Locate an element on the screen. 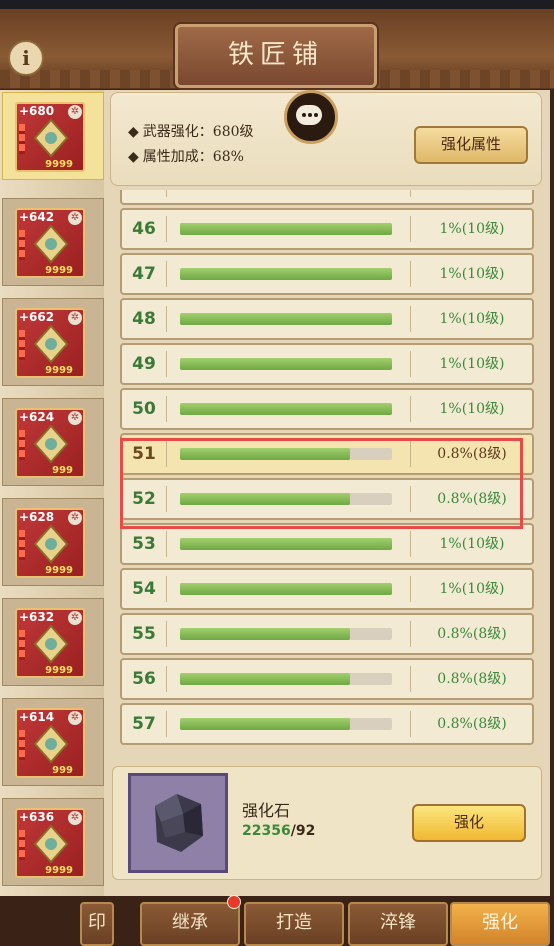 The width and height of the screenshot is (554, 946). level-row: 54 1%(10级) is located at coordinates (327, 589).